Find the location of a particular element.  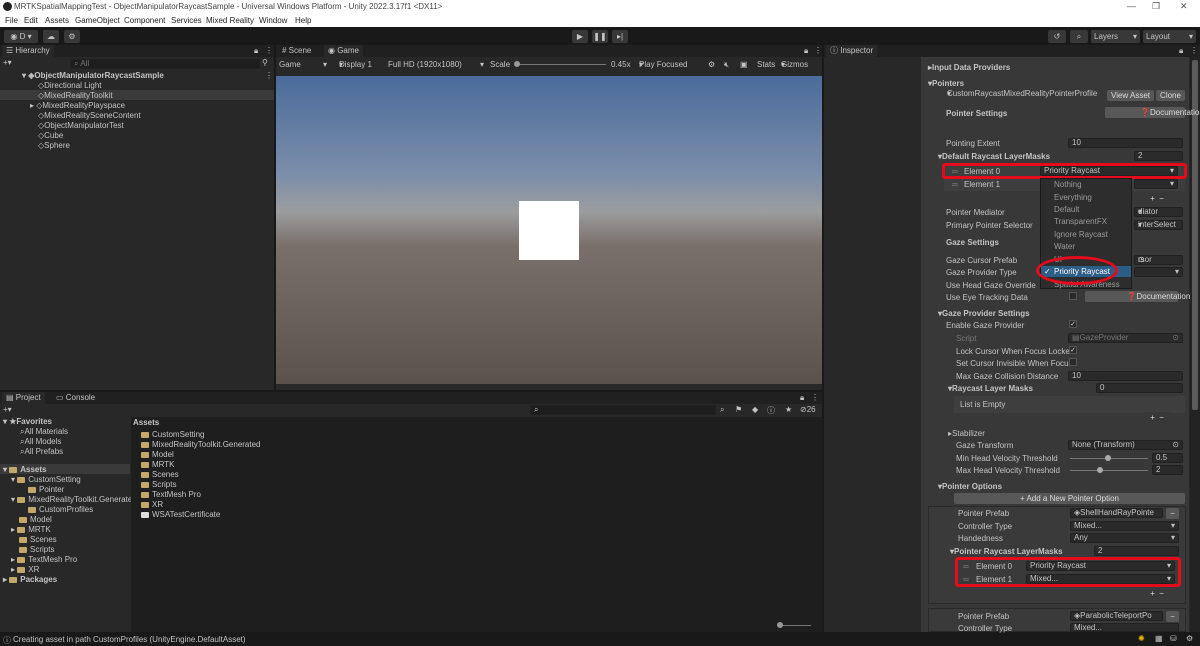

gizmo-visibility-icon: ▣ is located at coordinates (744, 64).